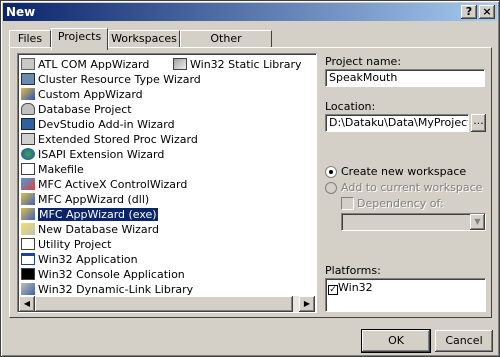 The image size is (500, 357). I want to click on wand-icon, so click(28, 94).